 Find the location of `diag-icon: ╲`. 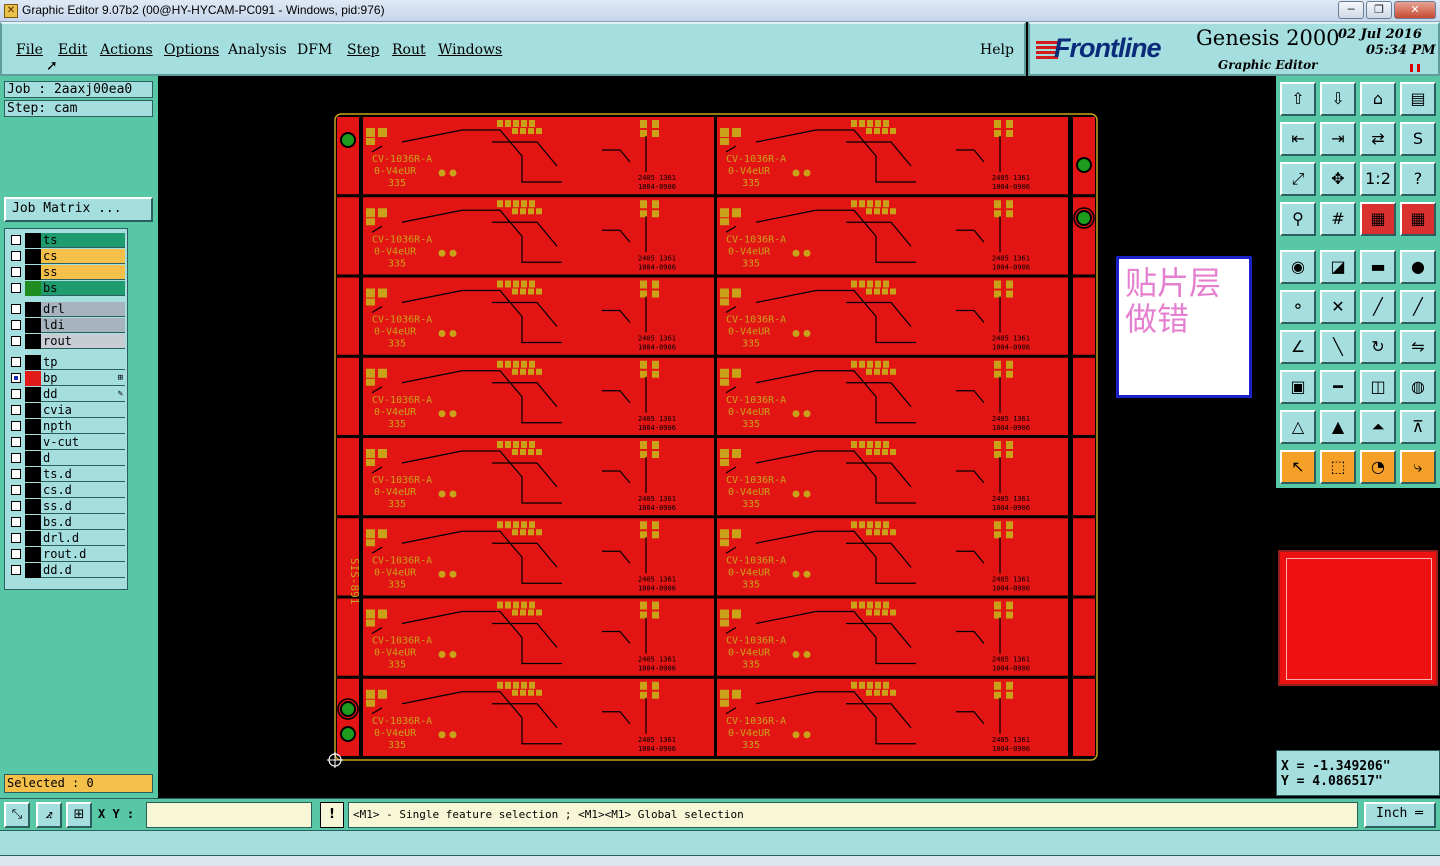

diag-icon: ╲ is located at coordinates (1338, 347).